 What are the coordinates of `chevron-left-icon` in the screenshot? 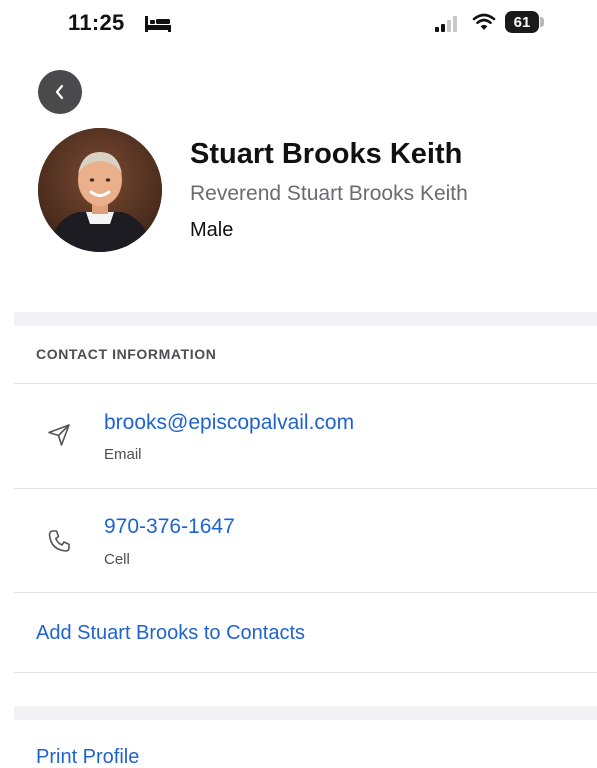 It's located at (59, 92).